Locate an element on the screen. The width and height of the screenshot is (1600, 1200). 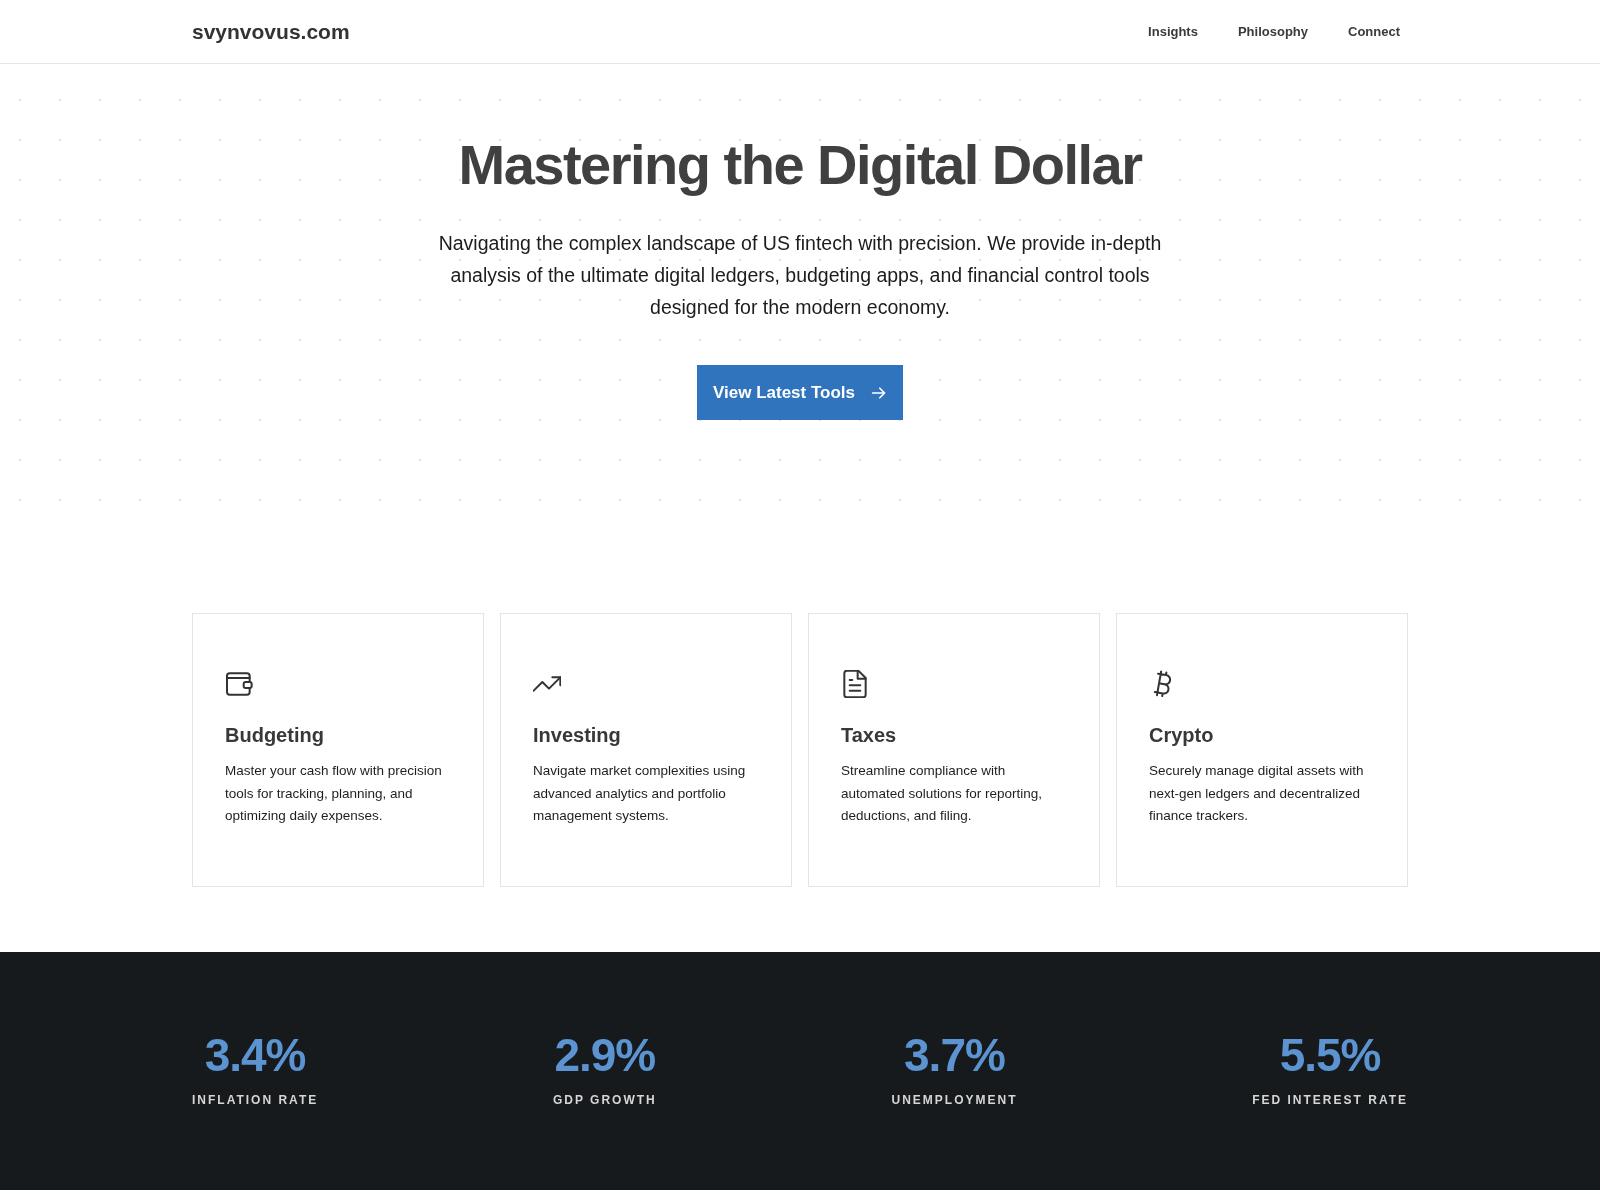
card-title: Investing is located at coordinates (577, 735).